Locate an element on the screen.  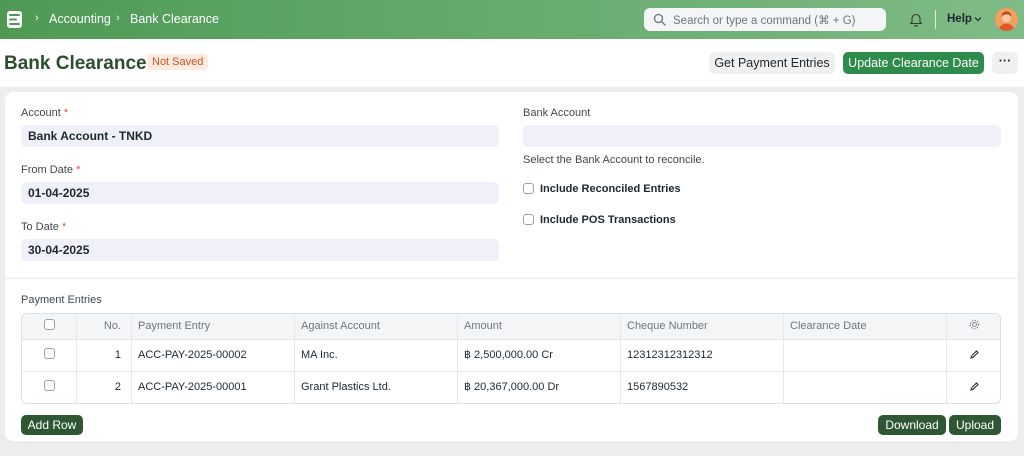
column-header-payment-entry: Payment Entry is located at coordinates (212, 326).